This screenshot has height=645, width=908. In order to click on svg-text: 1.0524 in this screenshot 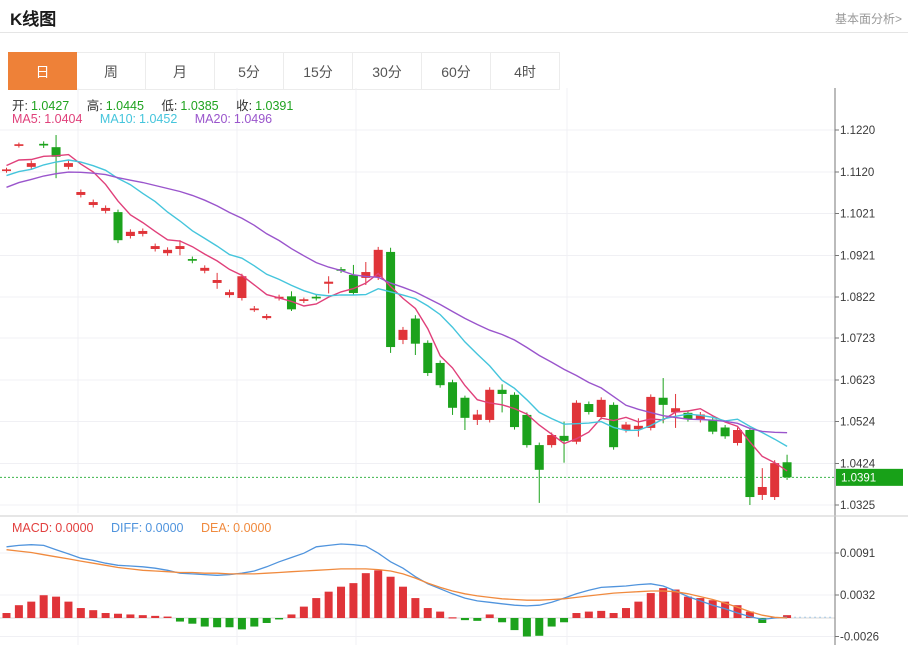, I will do `click(858, 423)`.